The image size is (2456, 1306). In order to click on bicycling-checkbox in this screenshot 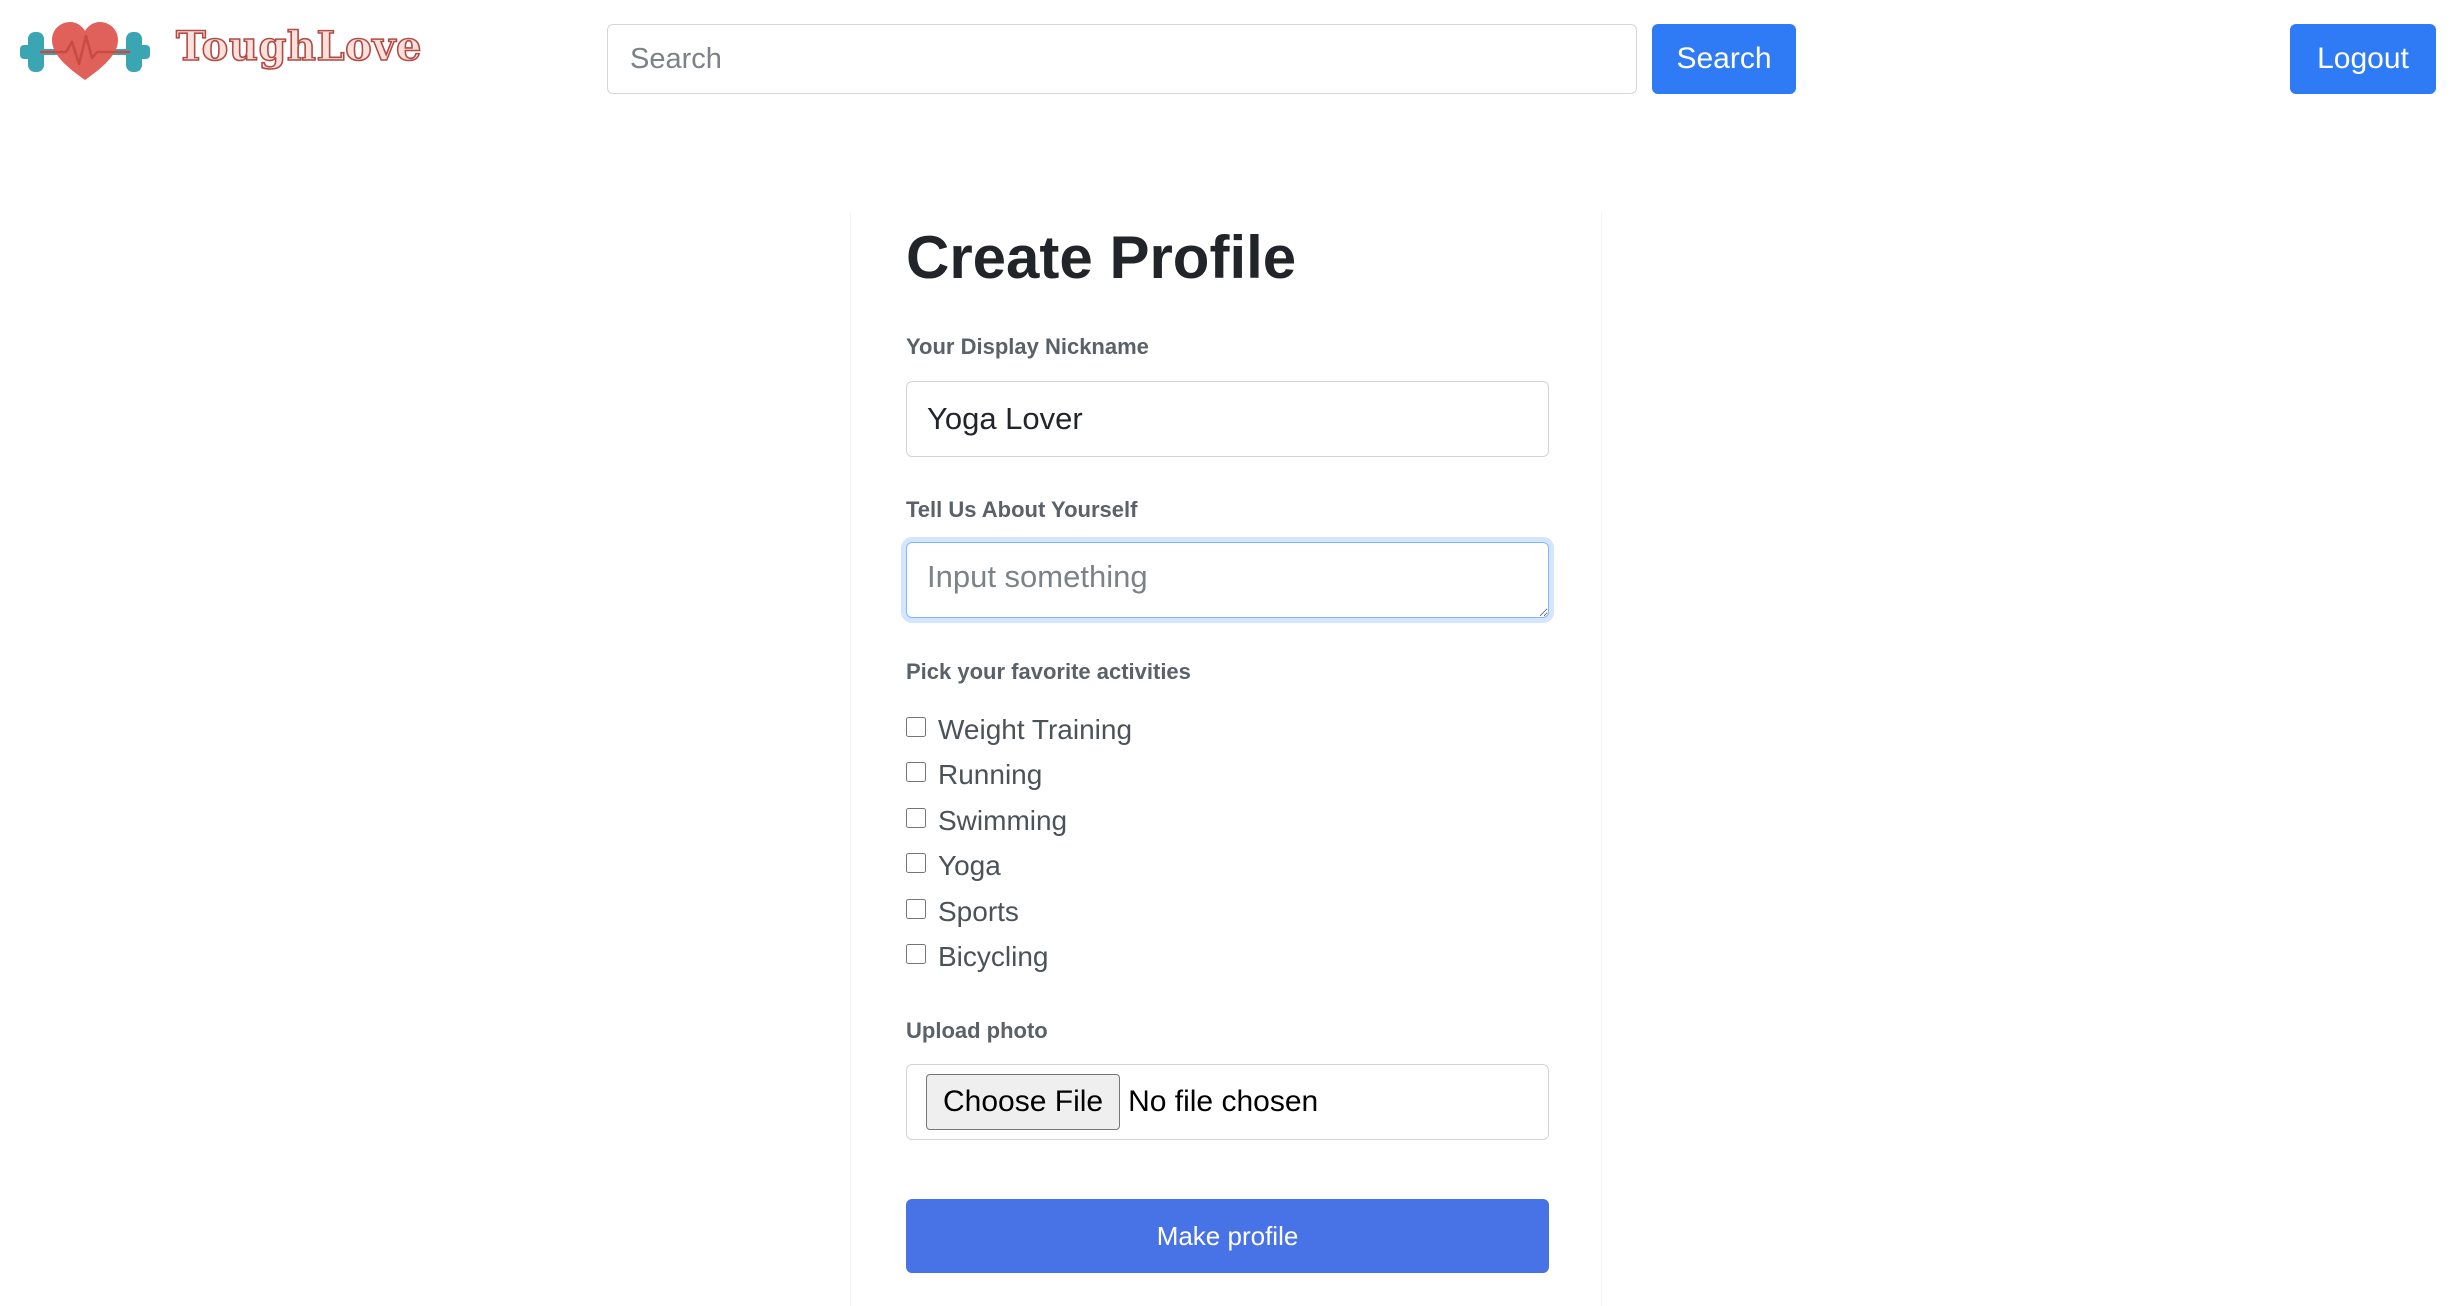, I will do `click(916, 954)`.